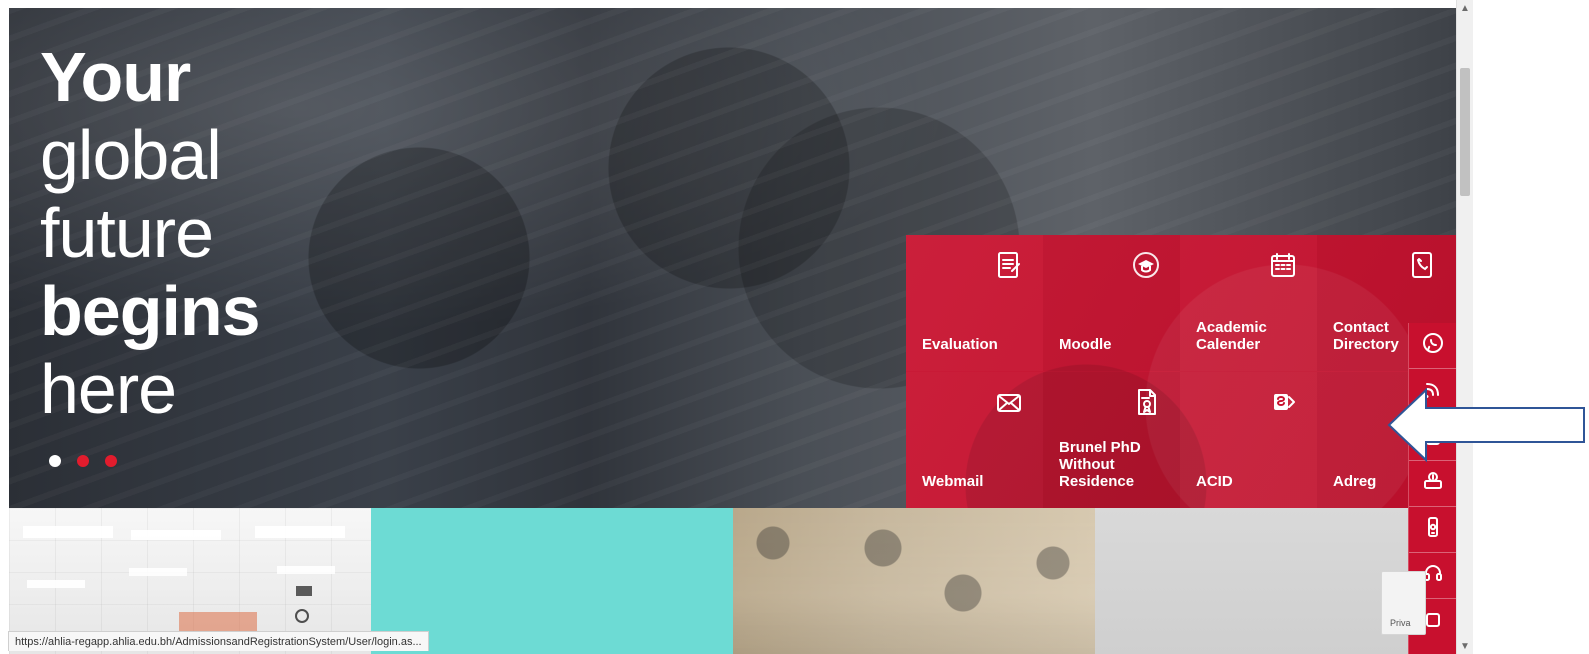 The width and height of the screenshot is (1589, 654). I want to click on recaptcha-badge: Priva, so click(1403, 603).